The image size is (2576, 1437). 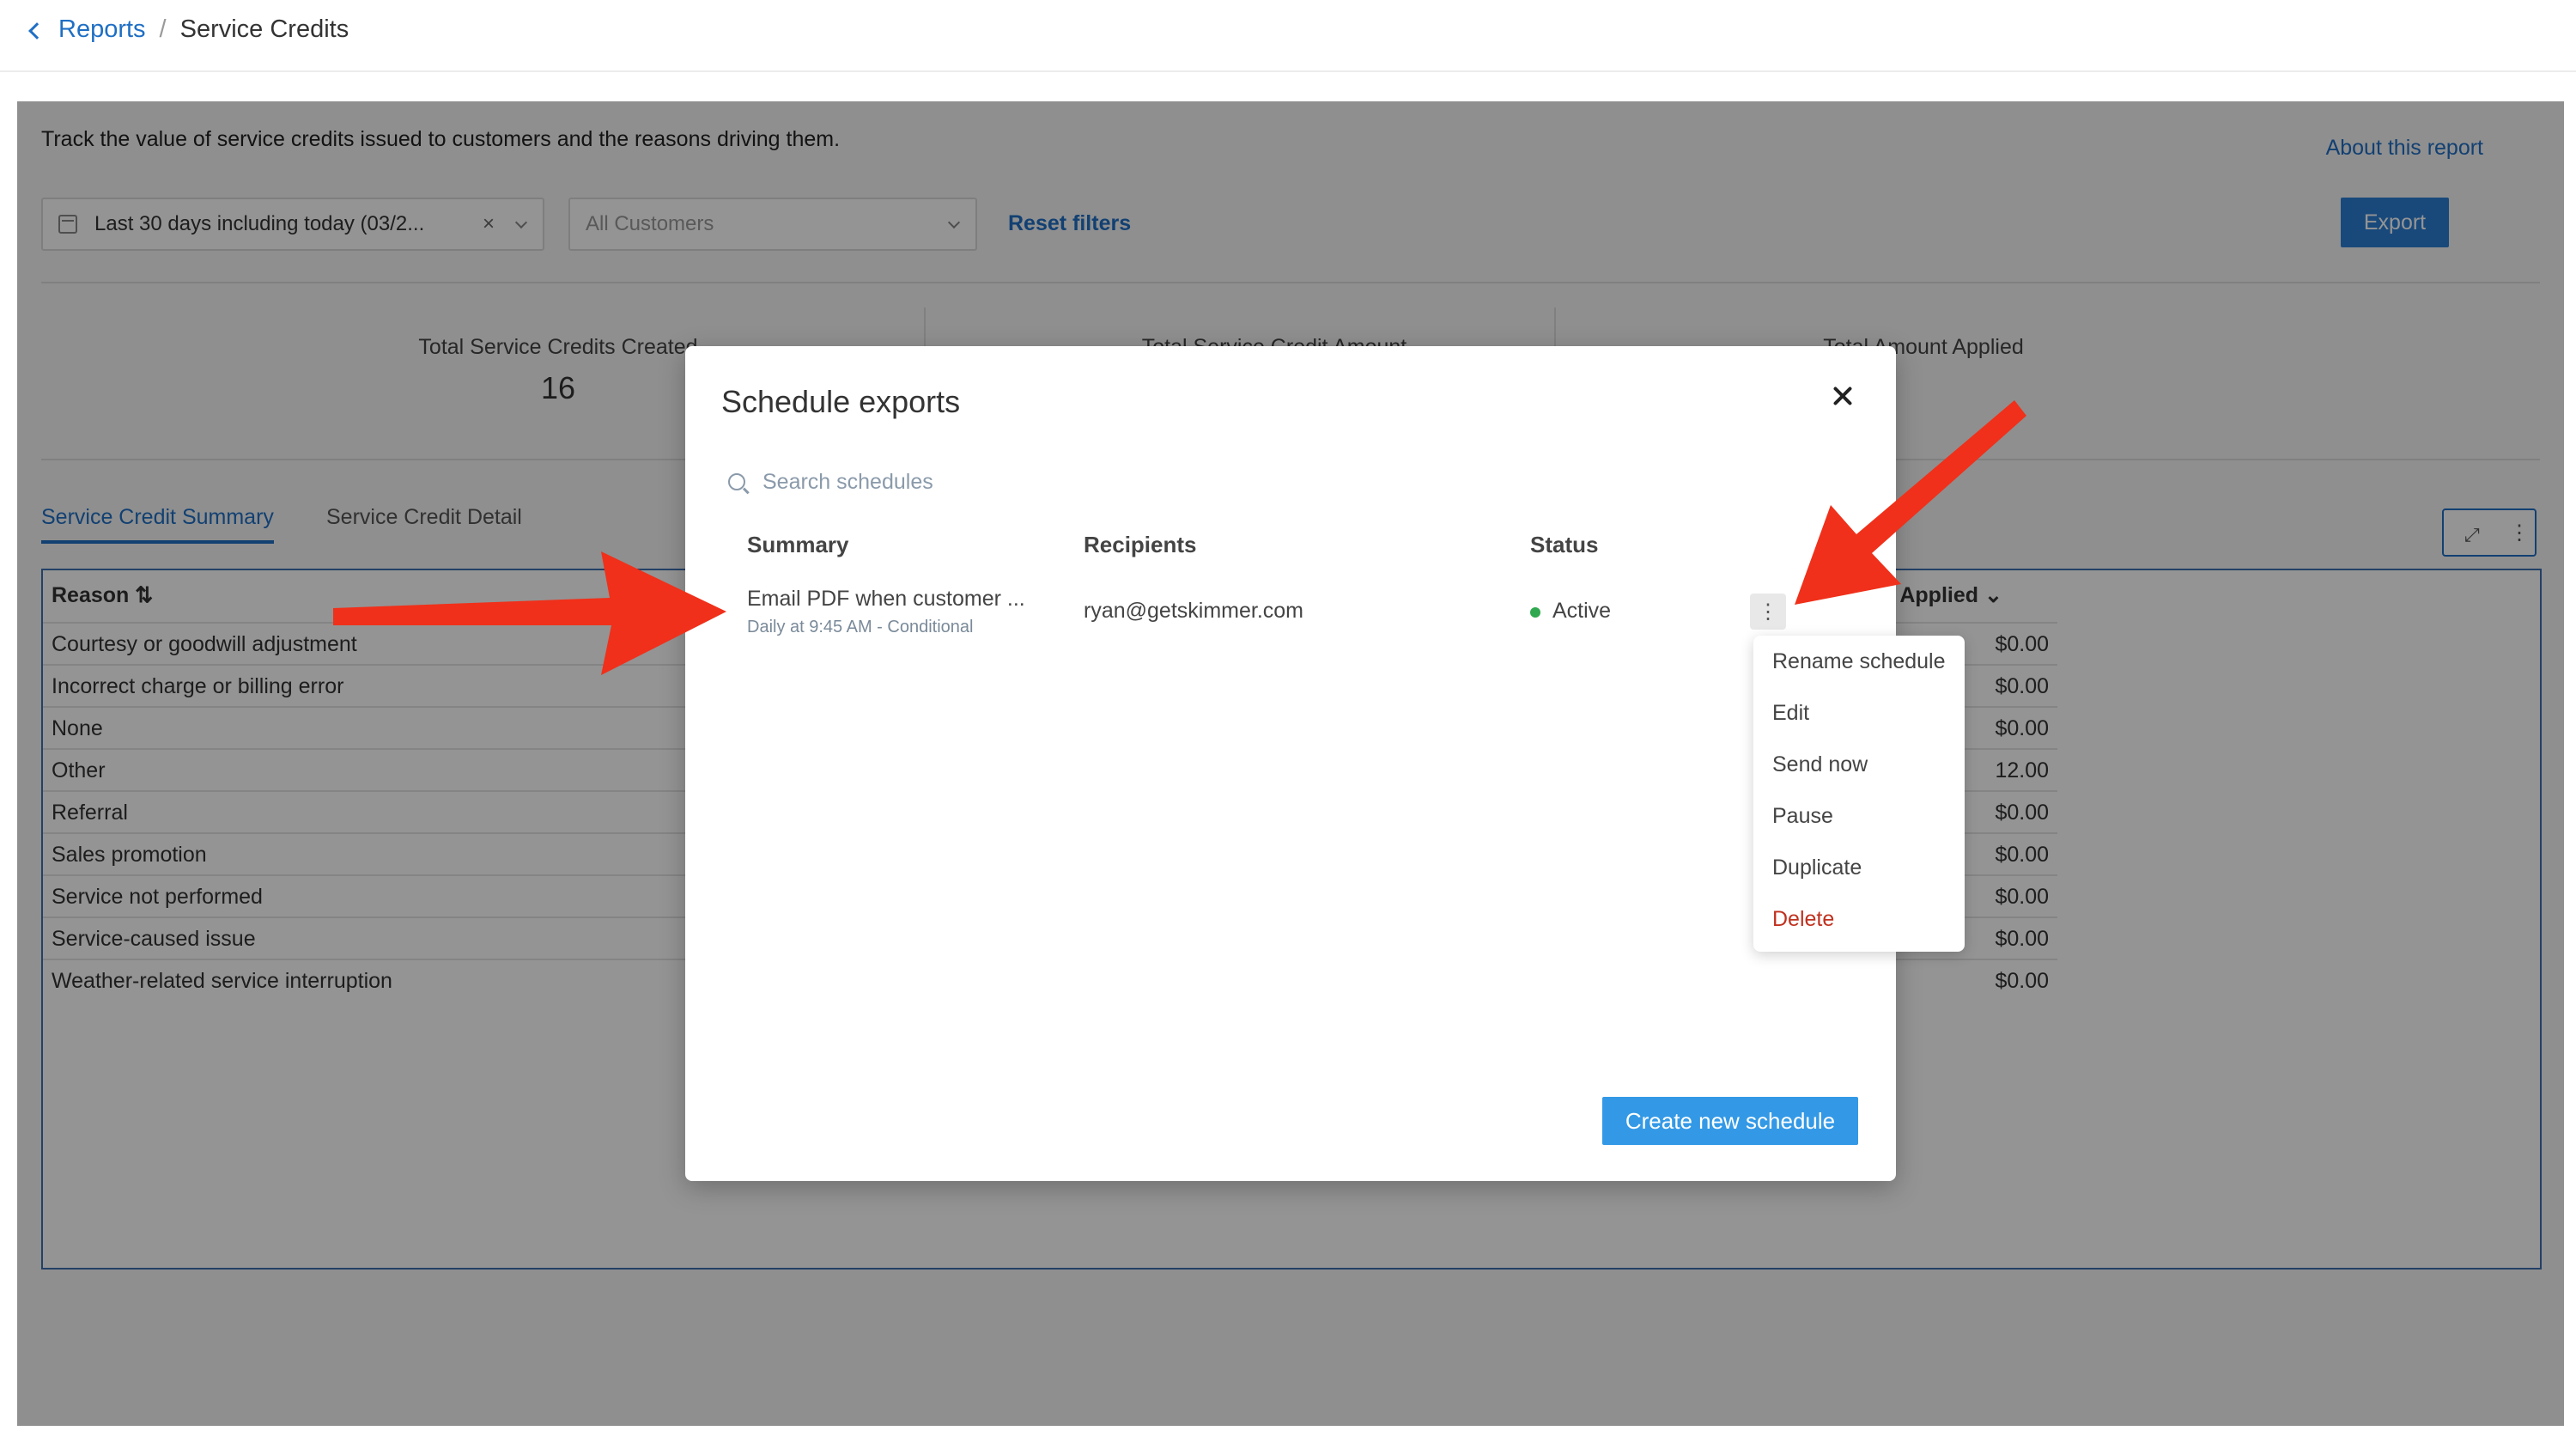 What do you see at coordinates (1193, 611) in the screenshot?
I see `schedule-recipient: ryan@getskimmer.com` at bounding box center [1193, 611].